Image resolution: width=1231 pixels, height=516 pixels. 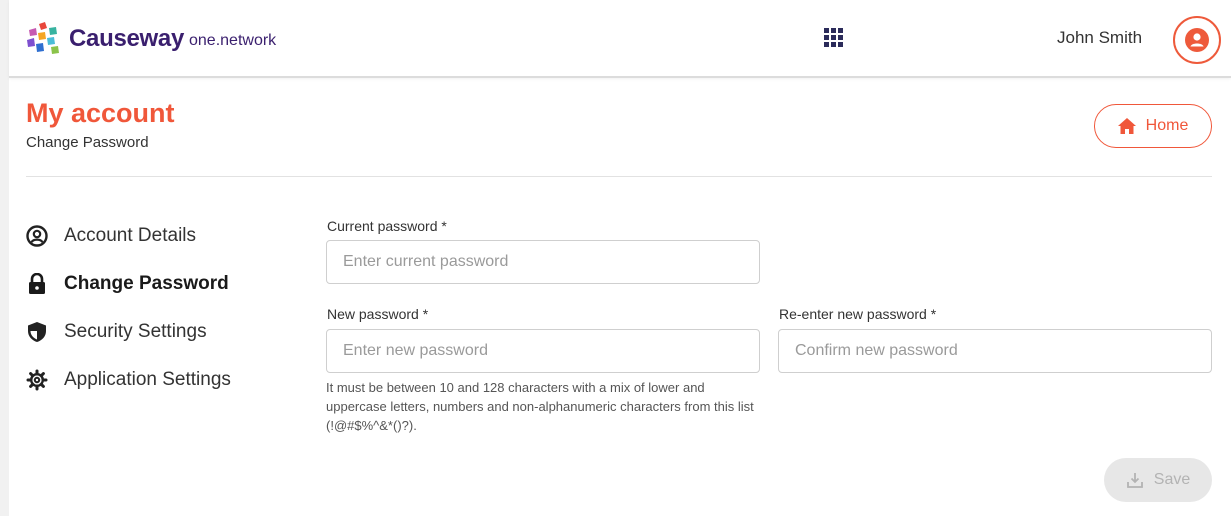 I want to click on sidebar-item-label: Security Settings, so click(x=135, y=331).